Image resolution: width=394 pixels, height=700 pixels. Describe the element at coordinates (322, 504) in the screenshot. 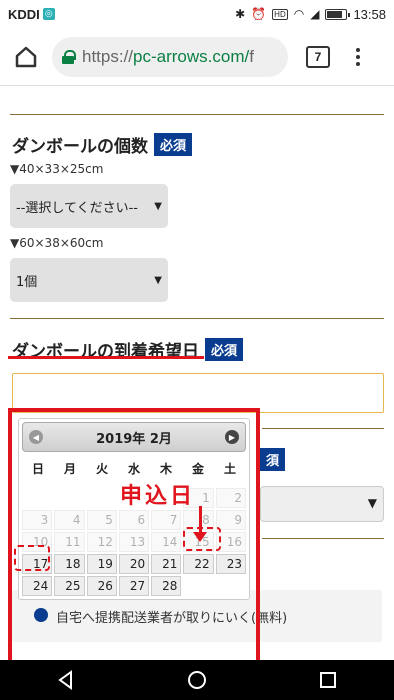

I see `timeslot-select: ▼` at that location.